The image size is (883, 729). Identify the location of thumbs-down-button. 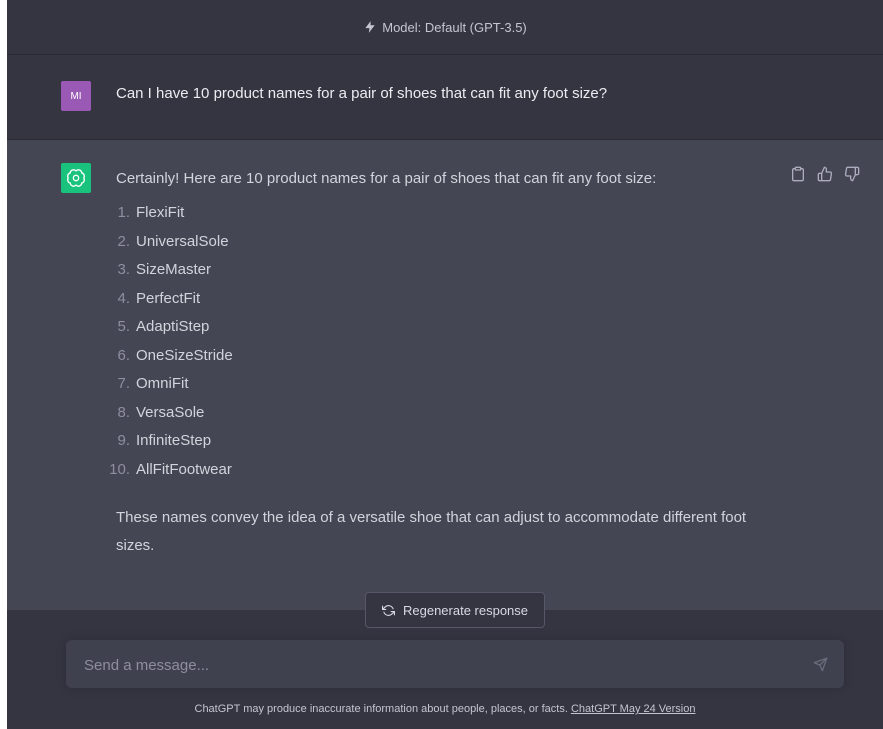
(852, 174).